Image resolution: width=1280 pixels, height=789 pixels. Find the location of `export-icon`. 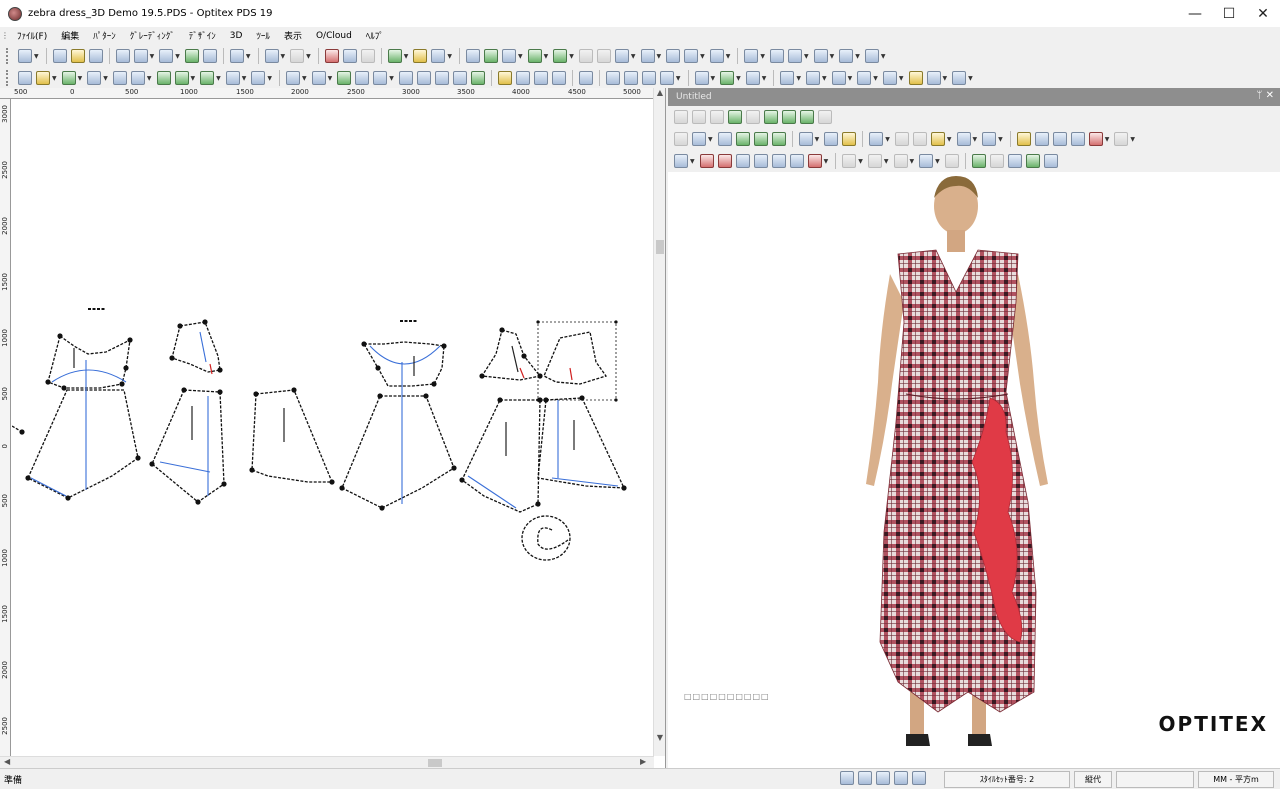

export-icon is located at coordinates (166, 56).